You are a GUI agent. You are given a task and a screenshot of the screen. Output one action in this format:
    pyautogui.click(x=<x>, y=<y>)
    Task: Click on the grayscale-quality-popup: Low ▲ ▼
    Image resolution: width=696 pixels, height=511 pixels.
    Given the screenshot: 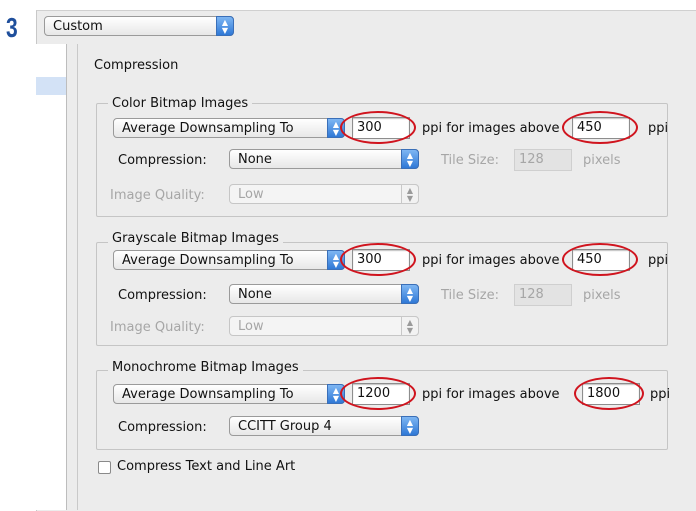 What is the action you would take?
    pyautogui.click(x=324, y=326)
    